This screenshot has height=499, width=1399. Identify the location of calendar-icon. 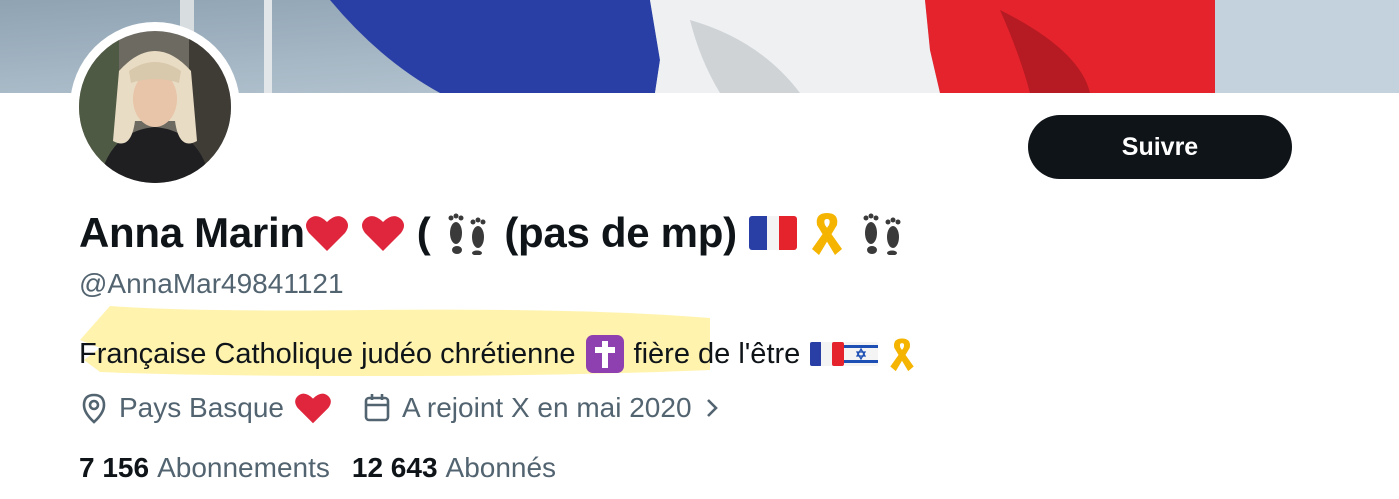
(377, 408).